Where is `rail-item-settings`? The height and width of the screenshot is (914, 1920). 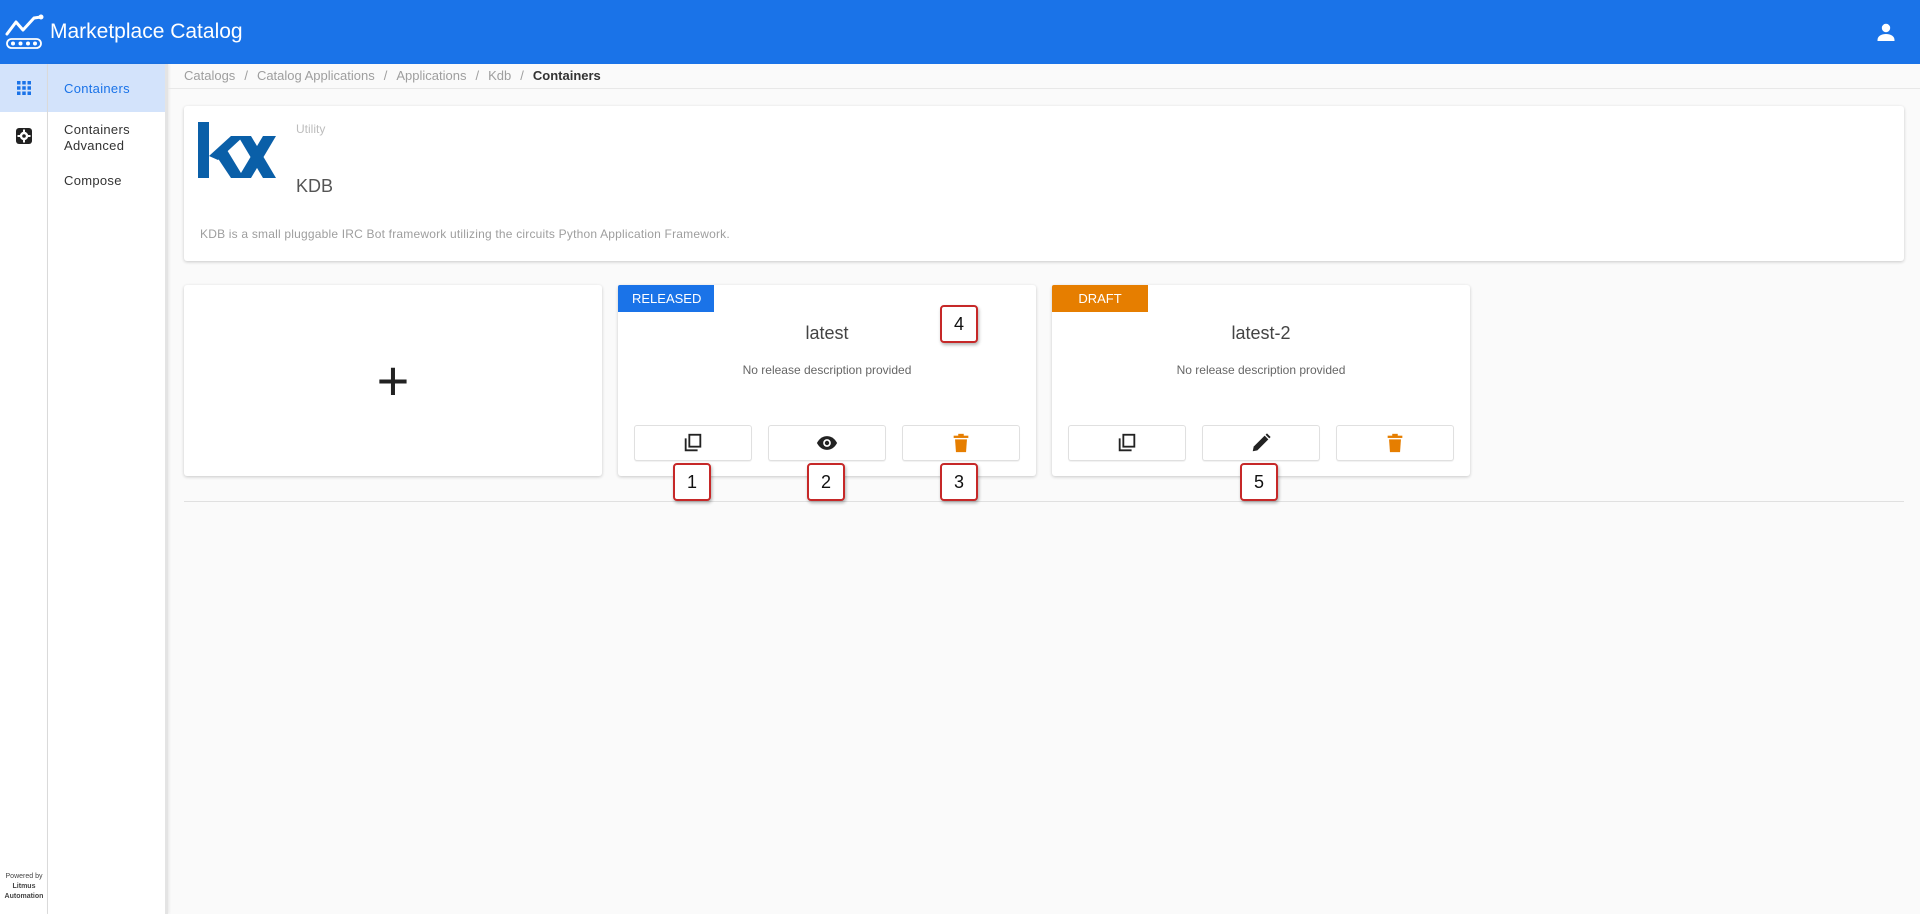 rail-item-settings is located at coordinates (23, 136).